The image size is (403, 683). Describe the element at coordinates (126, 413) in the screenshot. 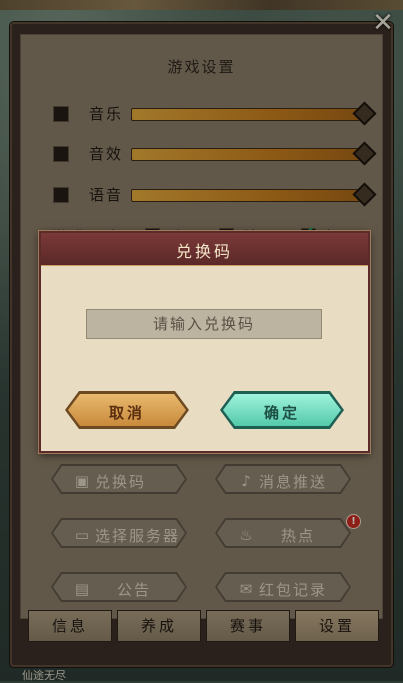

I see `cancel-label: 取消` at that location.